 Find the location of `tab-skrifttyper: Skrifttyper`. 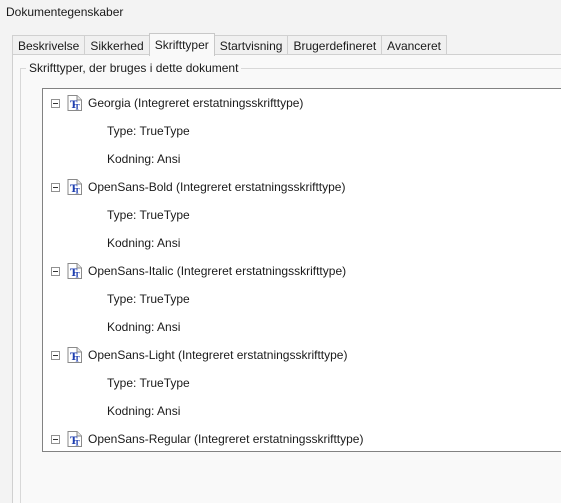

tab-skrifttyper: Skrifttyper is located at coordinates (181, 44).